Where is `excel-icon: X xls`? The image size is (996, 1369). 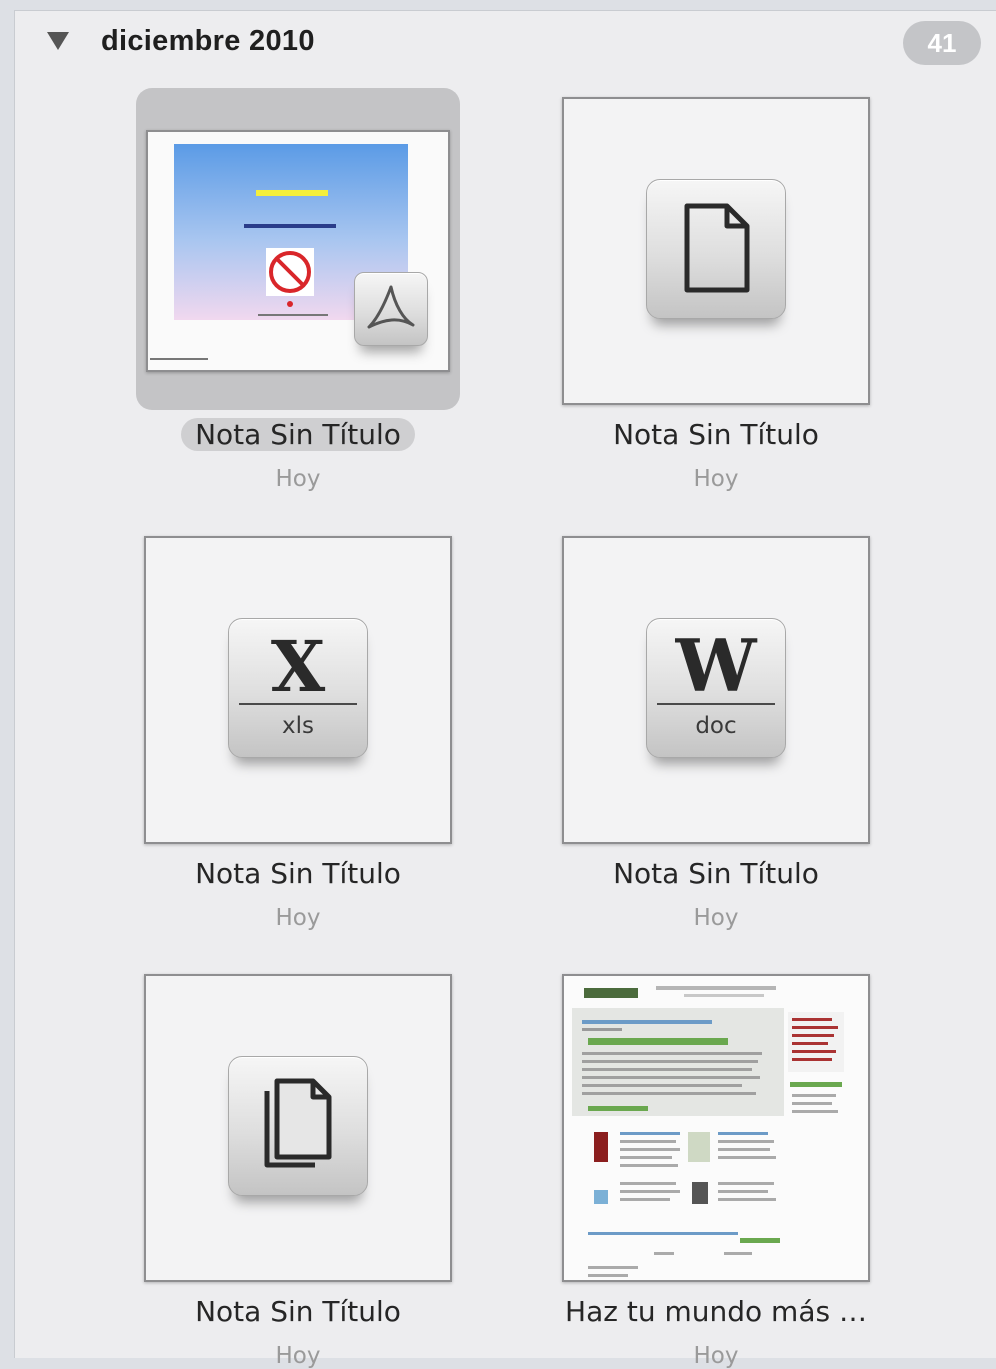 excel-icon: X xls is located at coordinates (298, 688).